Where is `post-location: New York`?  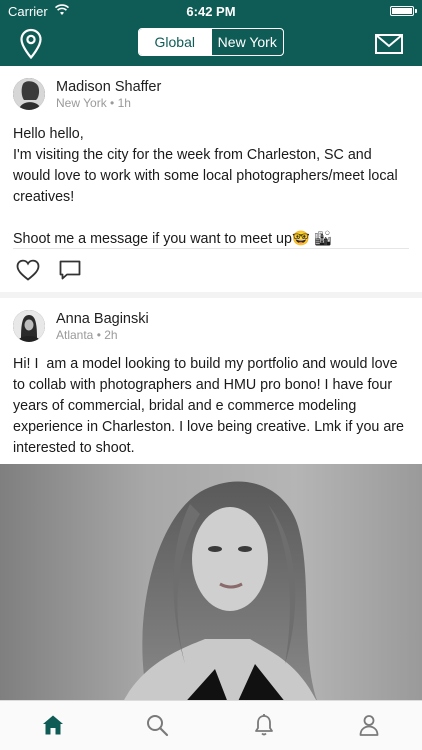 post-location: New York is located at coordinates (81, 103).